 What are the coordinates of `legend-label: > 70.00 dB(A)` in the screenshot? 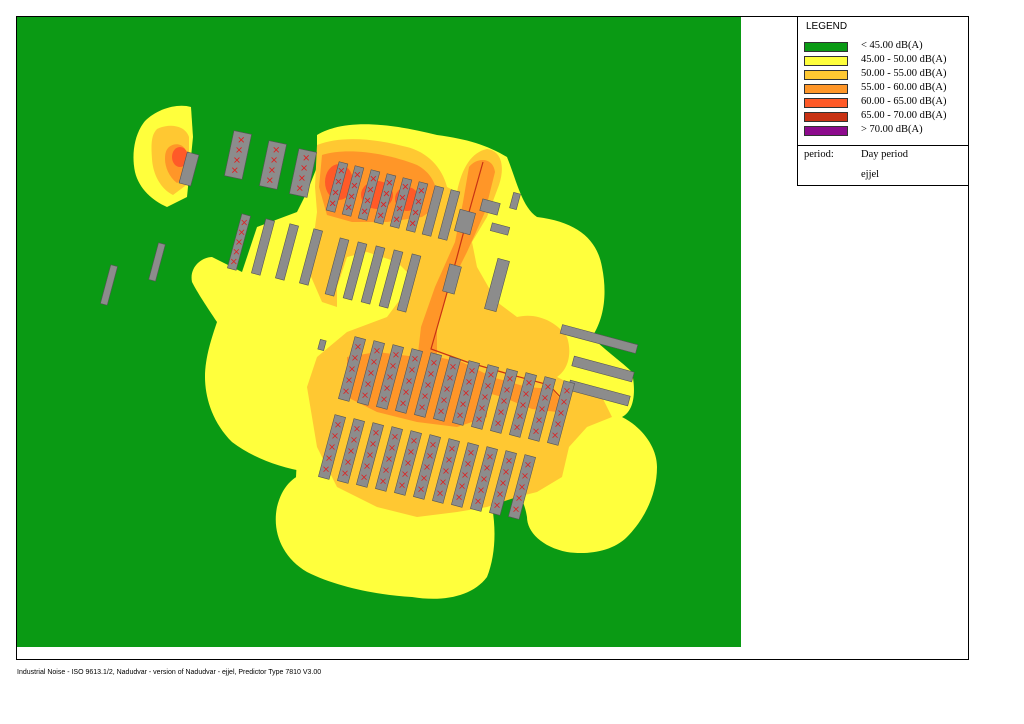 It's located at (892, 129).